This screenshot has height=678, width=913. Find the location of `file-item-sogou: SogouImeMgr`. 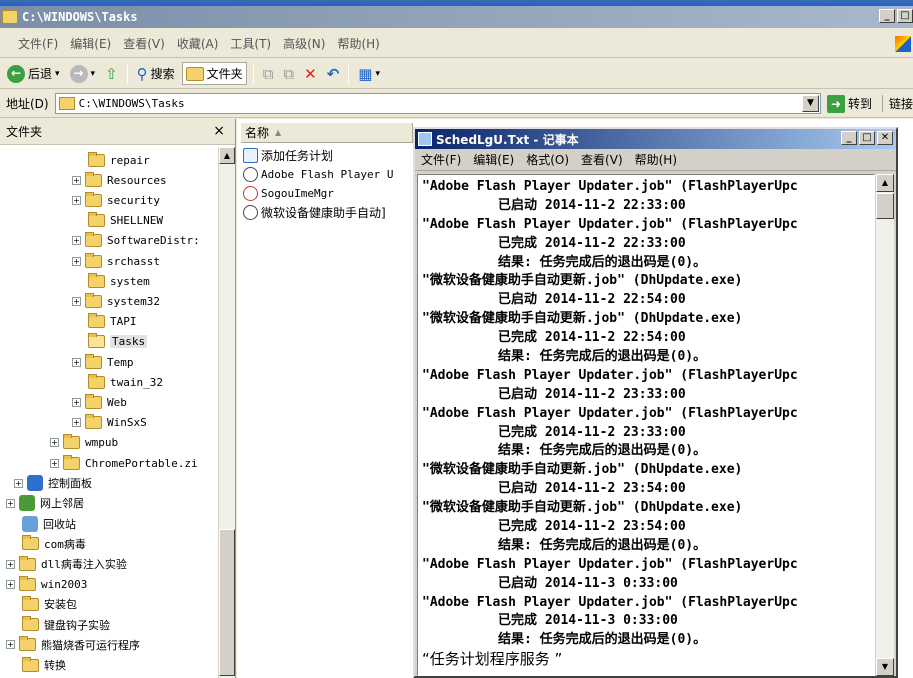

file-item-sogou: SogouImeMgr is located at coordinates (318, 193).